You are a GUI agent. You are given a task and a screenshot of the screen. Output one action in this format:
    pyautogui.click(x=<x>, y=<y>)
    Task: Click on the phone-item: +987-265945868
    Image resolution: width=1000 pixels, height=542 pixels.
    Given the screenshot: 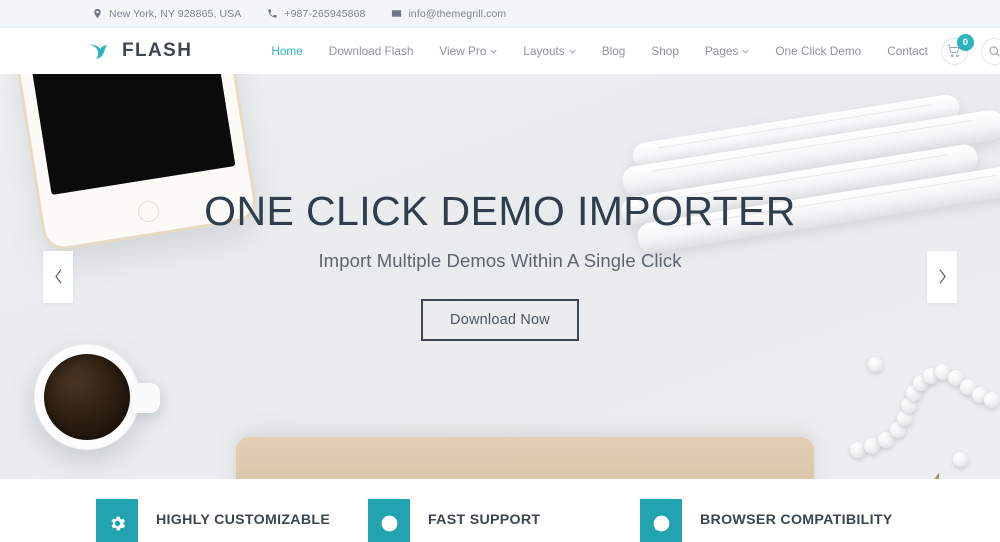 What is the action you would take?
    pyautogui.click(x=316, y=14)
    